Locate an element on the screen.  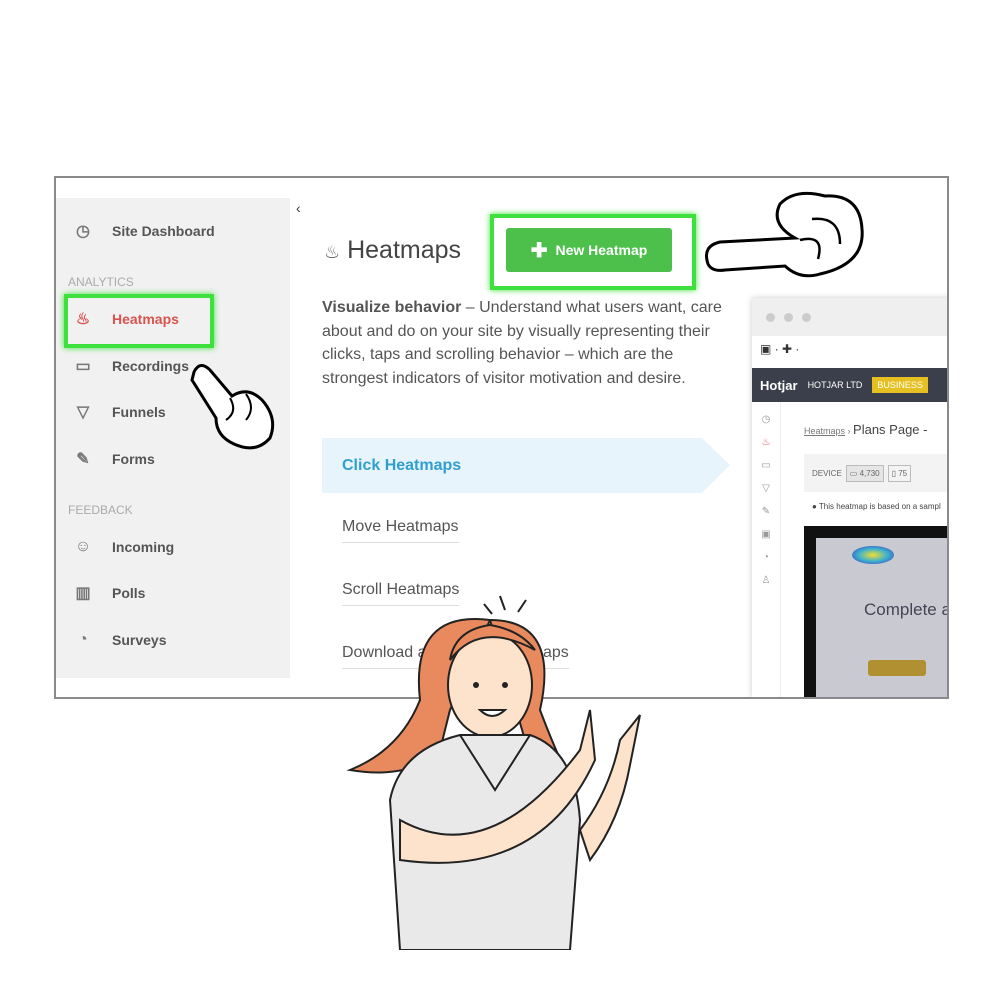
sidebar-item-funnels: ▽ Funnels is located at coordinates (119, 412).